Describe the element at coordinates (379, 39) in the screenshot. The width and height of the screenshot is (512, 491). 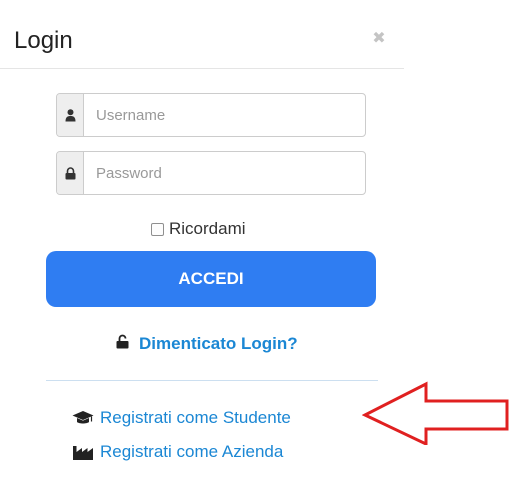
I see `close-icon: ✖` at that location.